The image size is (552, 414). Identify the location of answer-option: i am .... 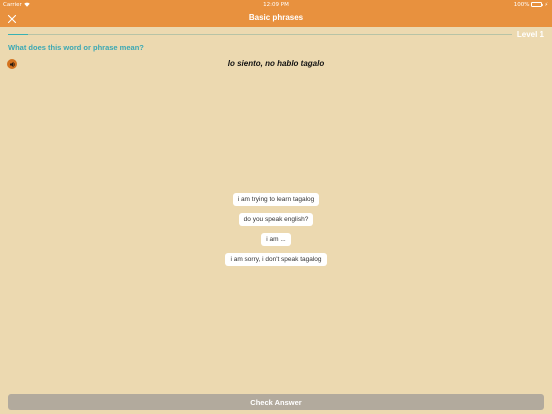
(276, 239).